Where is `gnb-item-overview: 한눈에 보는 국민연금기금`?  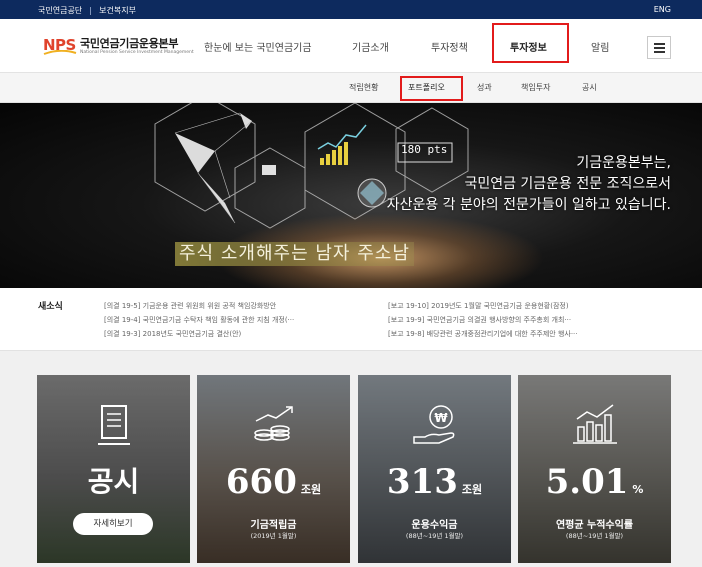 gnb-item-overview: 한눈에 보는 국민연금기금 is located at coordinates (258, 46).